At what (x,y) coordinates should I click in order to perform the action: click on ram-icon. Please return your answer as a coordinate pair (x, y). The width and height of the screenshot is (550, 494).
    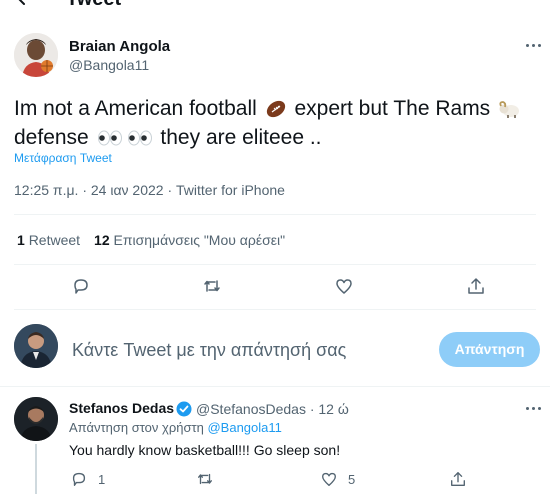
    Looking at the image, I should click on (509, 110).